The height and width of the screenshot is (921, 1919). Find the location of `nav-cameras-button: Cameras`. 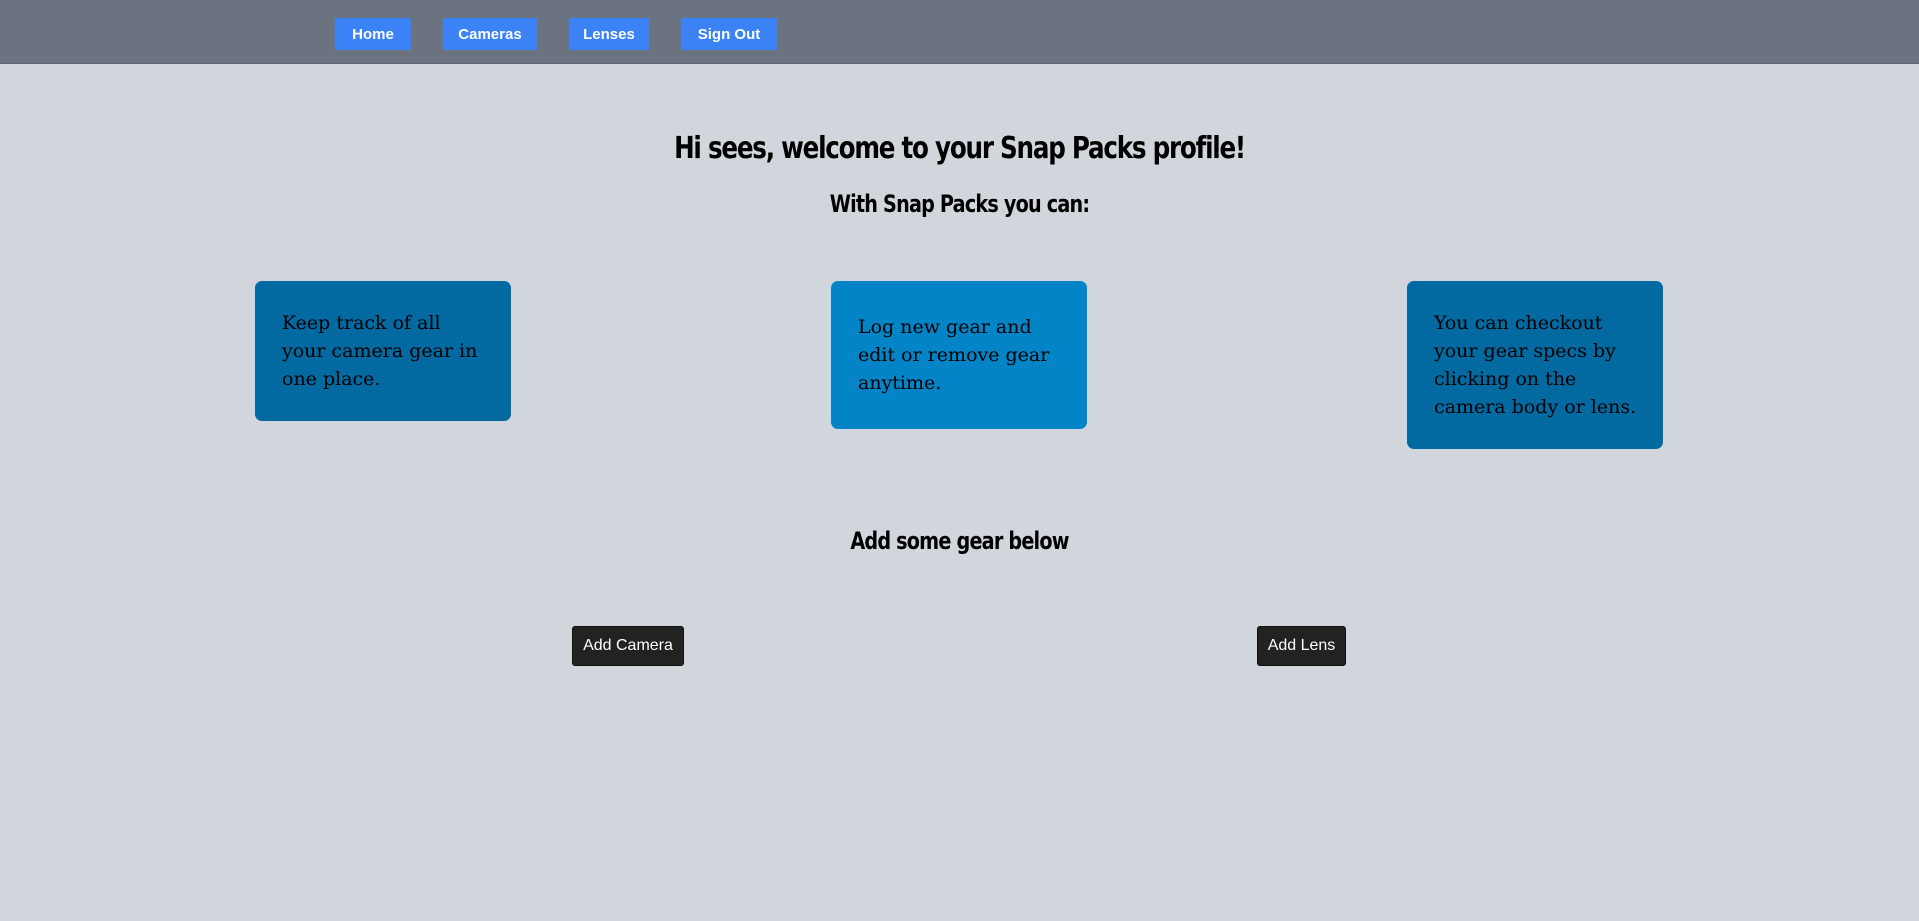

nav-cameras-button: Cameras is located at coordinates (490, 34).